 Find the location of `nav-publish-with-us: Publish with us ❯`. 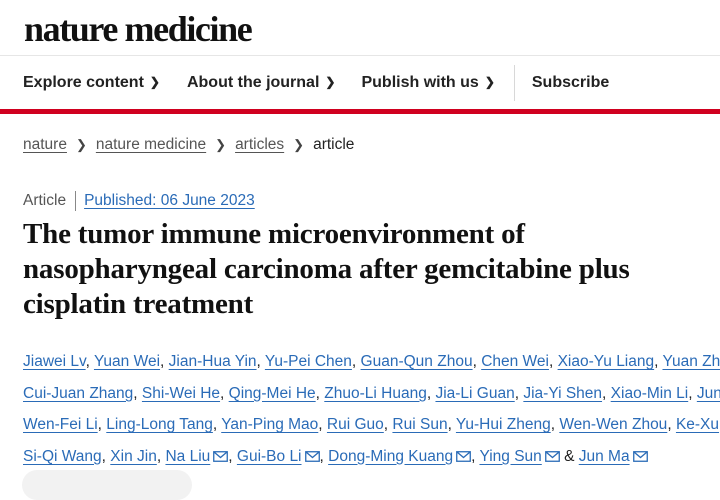

nav-publish-with-us: Publish with us ❯ is located at coordinates (427, 83).